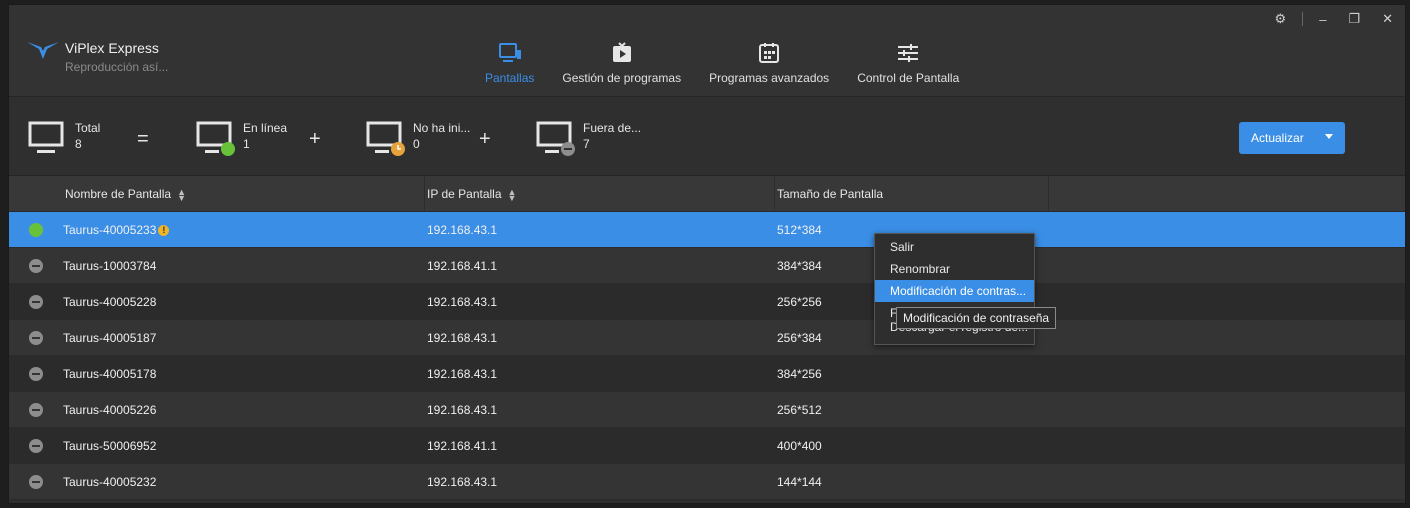 The height and width of the screenshot is (508, 1410). What do you see at coordinates (769, 78) in the screenshot?
I see `tab-label: Programas avanzados` at bounding box center [769, 78].